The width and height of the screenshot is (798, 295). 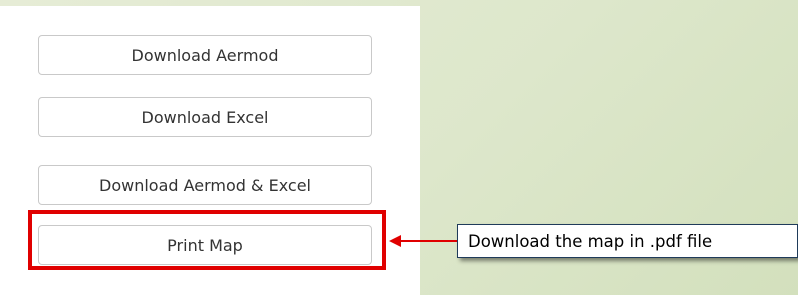 What do you see at coordinates (205, 117) in the screenshot?
I see `download-excel-button: Download Excel` at bounding box center [205, 117].